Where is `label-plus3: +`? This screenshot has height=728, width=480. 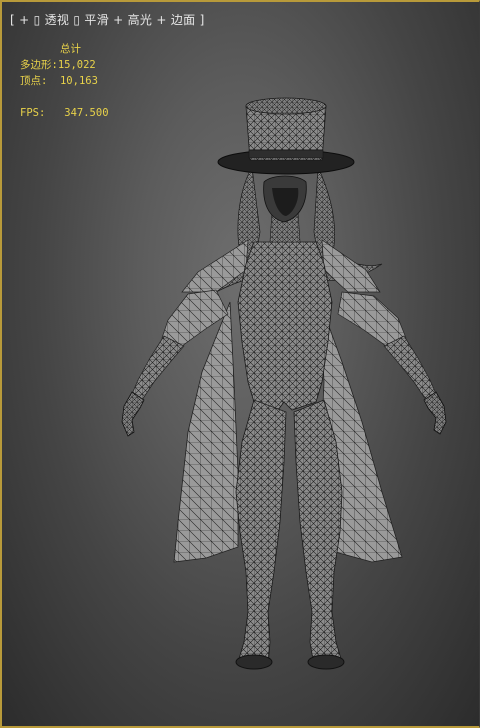
label-plus3: + is located at coordinates (161, 20).